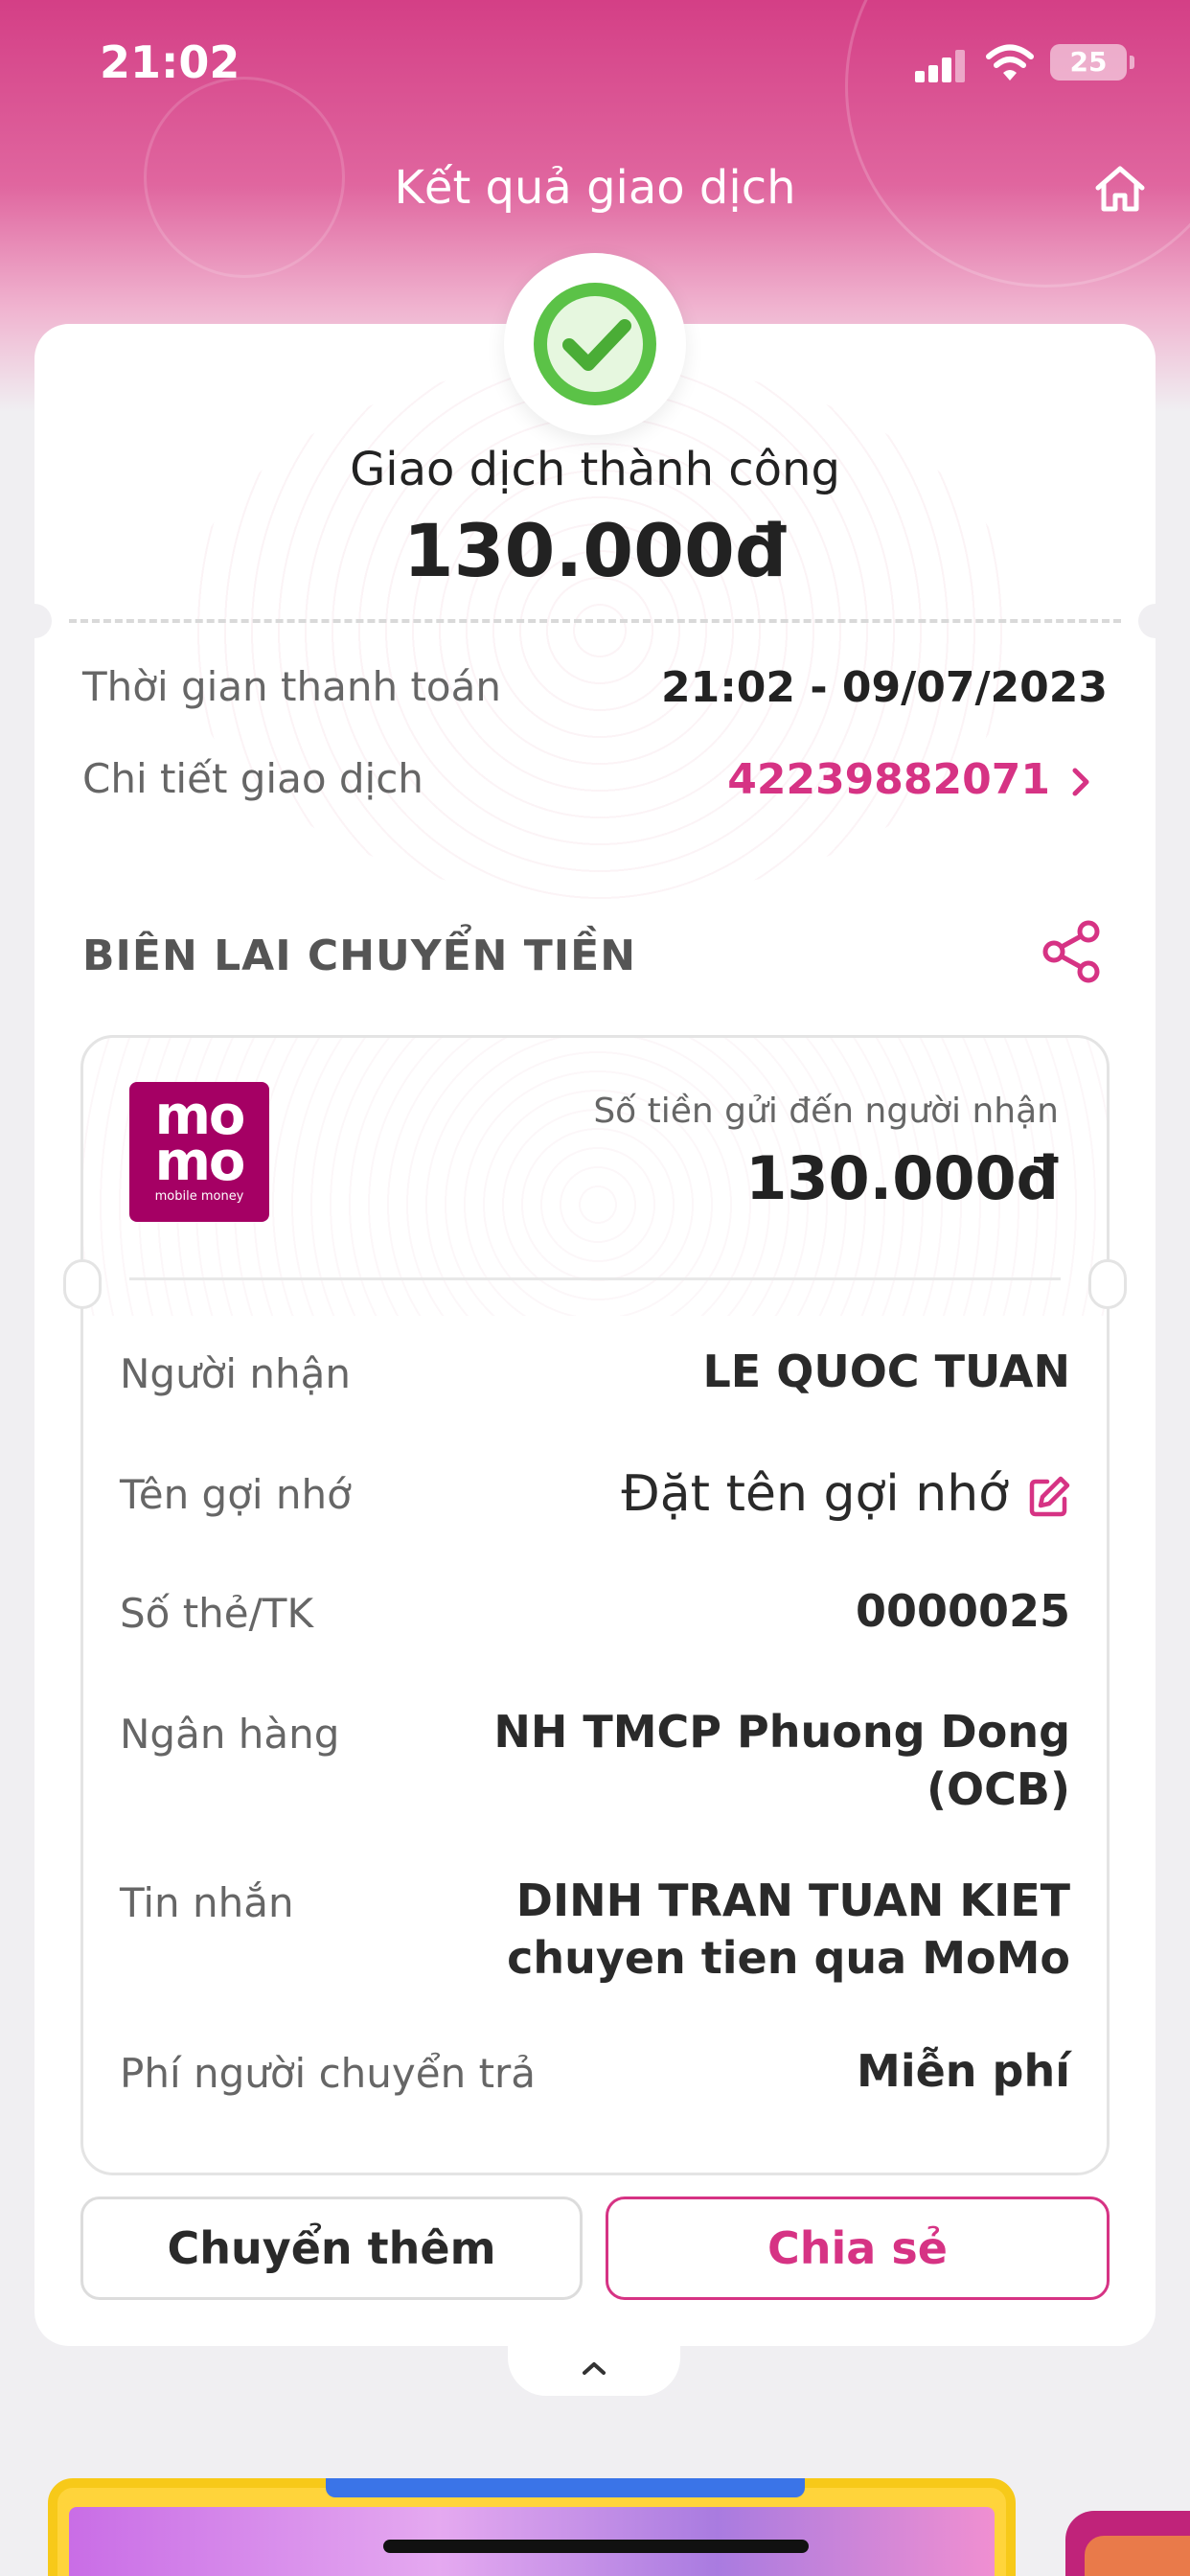 This screenshot has height=2576, width=1190. Describe the element at coordinates (170, 62) in the screenshot. I see `status-time: 21:02` at that location.